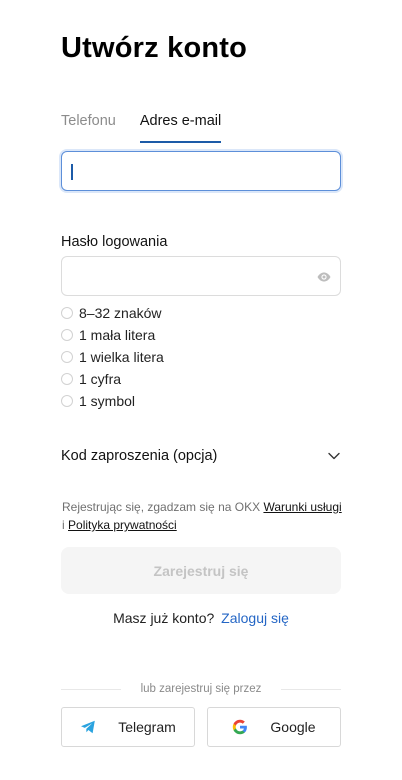  I want to click on rule-label: 8–32 znaków, so click(120, 313).